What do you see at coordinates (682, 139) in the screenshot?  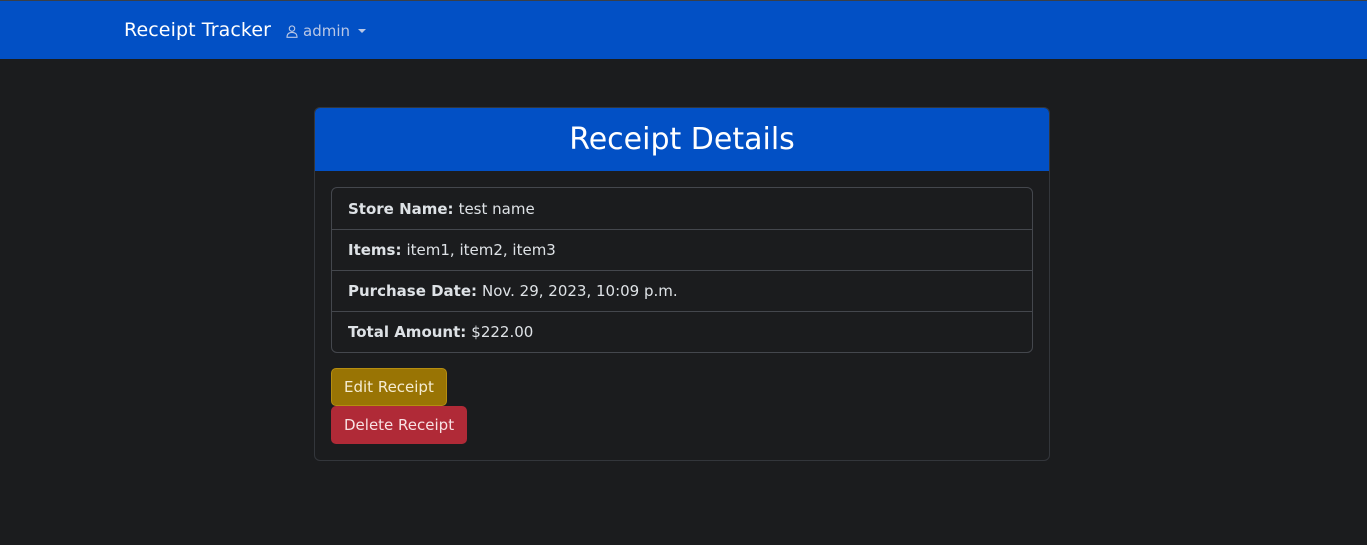 I see `card-title: Receipt Details` at bounding box center [682, 139].